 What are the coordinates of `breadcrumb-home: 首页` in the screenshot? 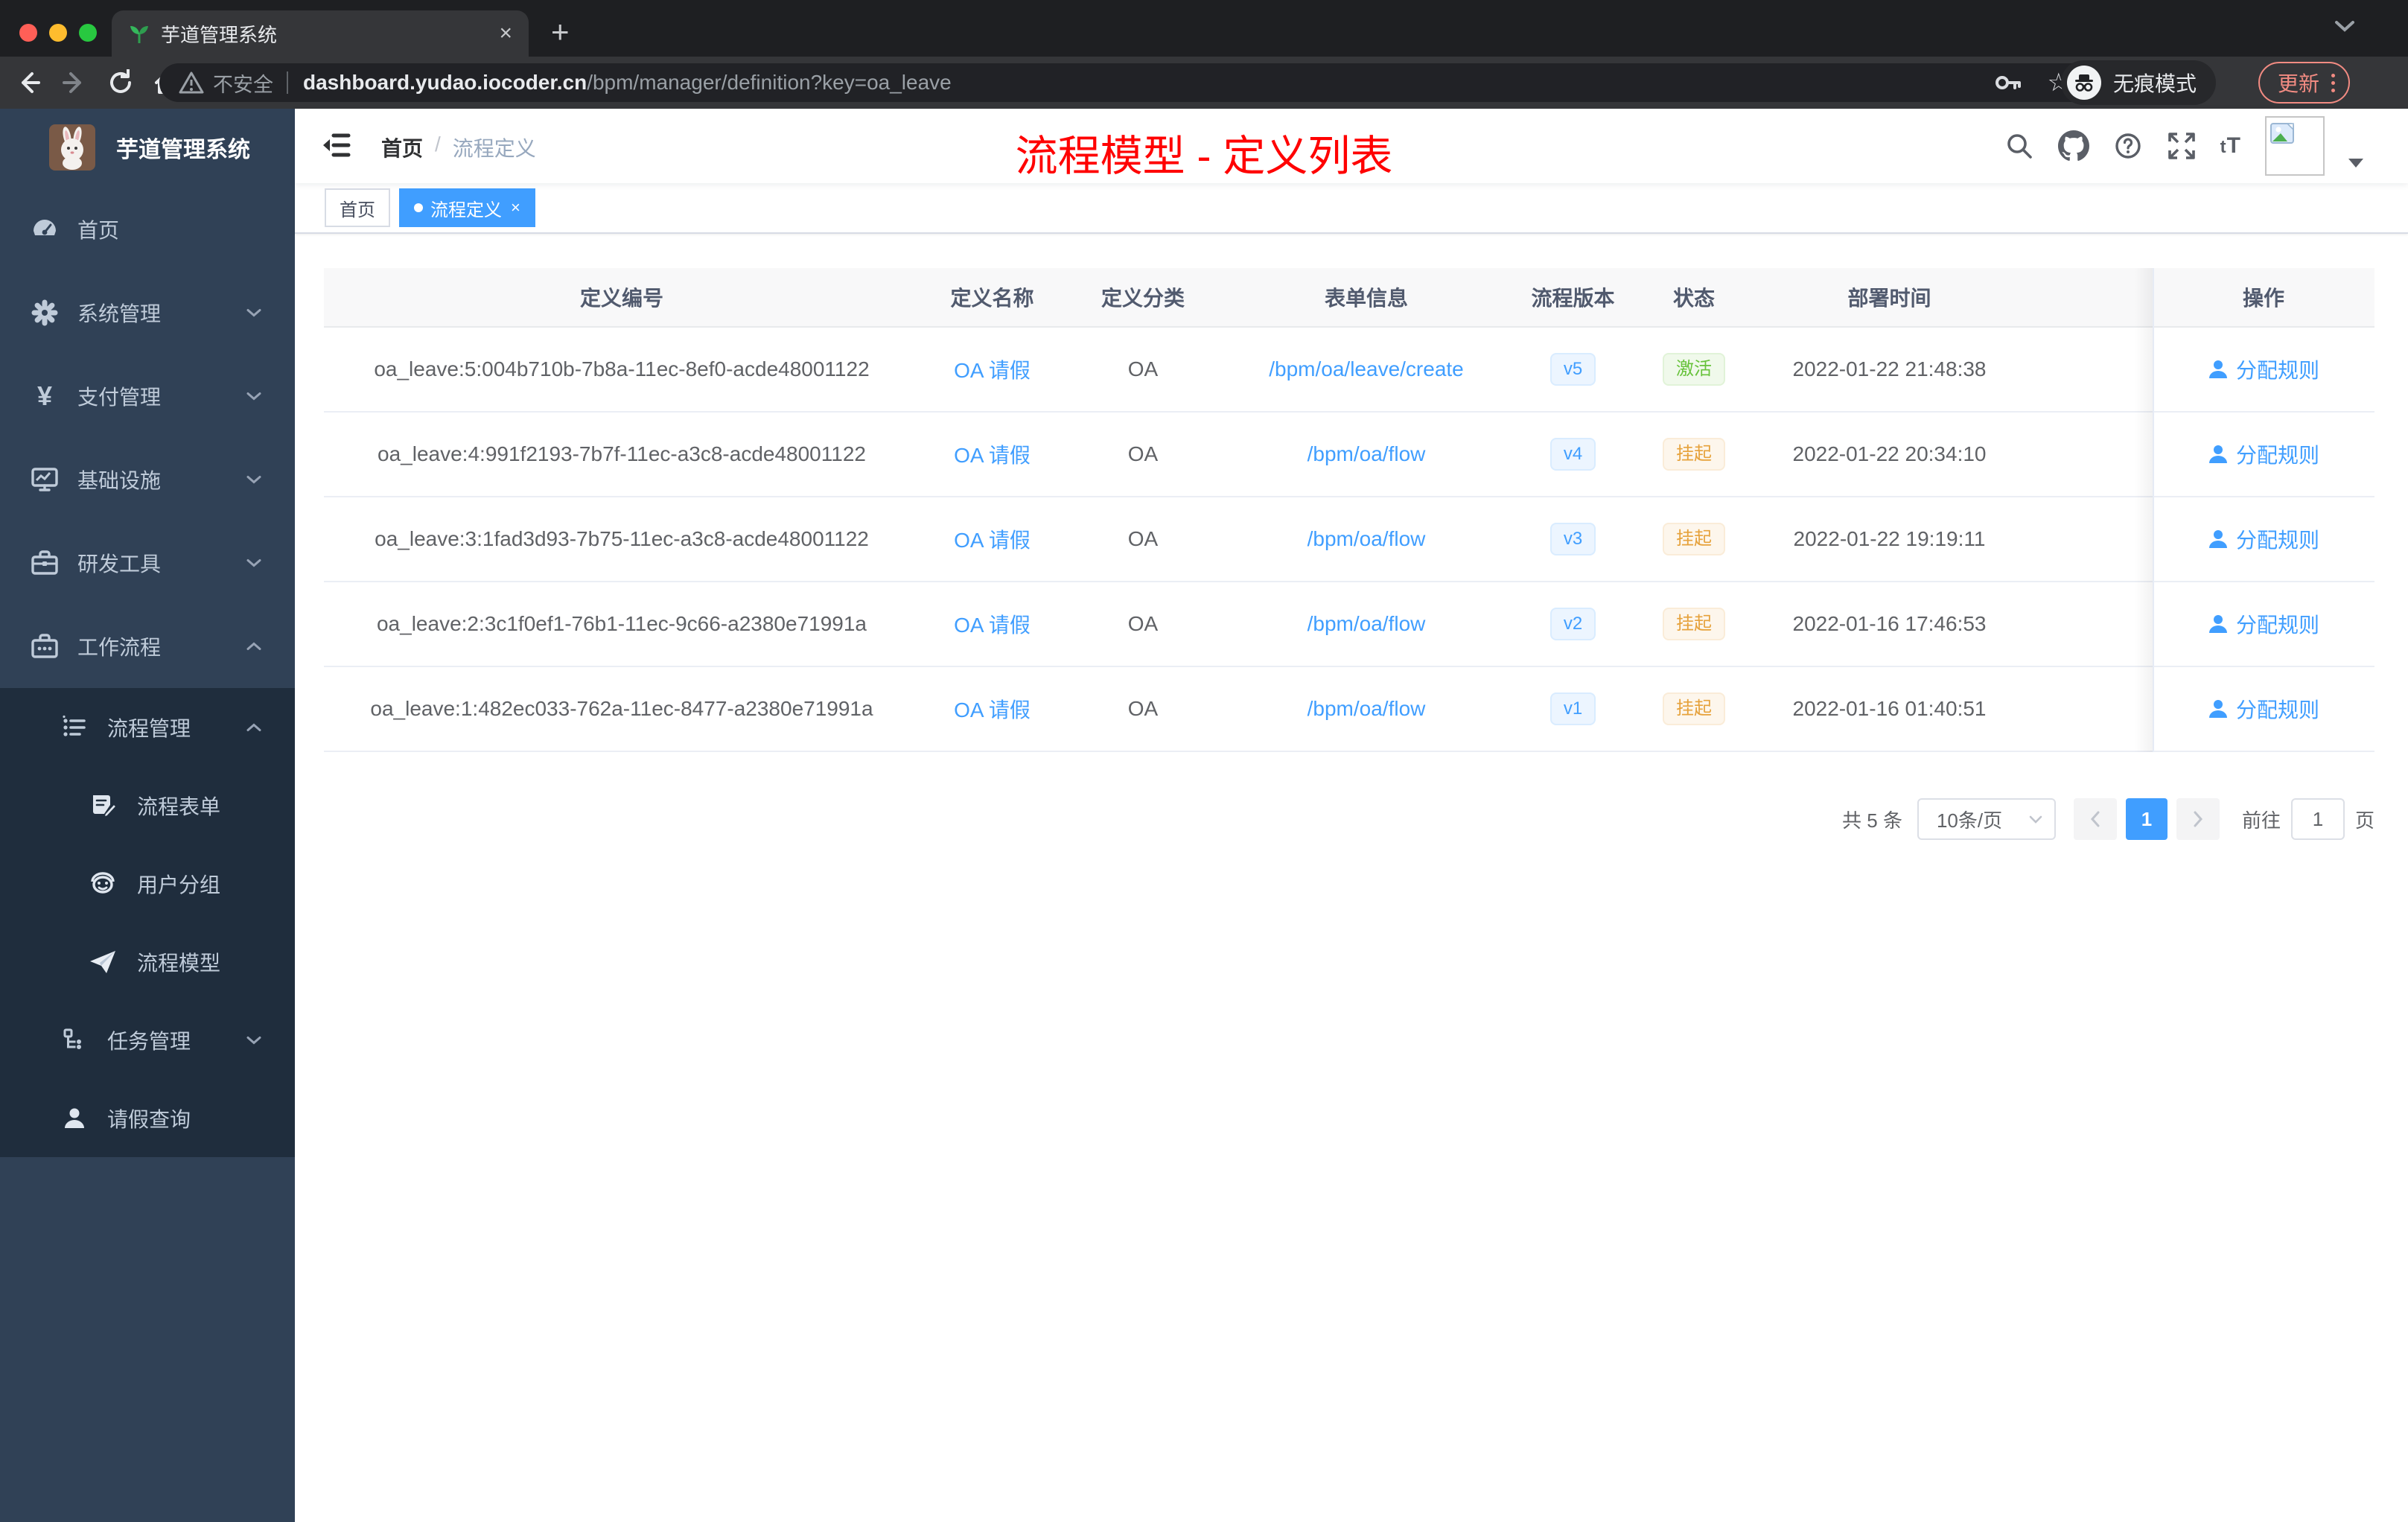 It's located at (402, 147).